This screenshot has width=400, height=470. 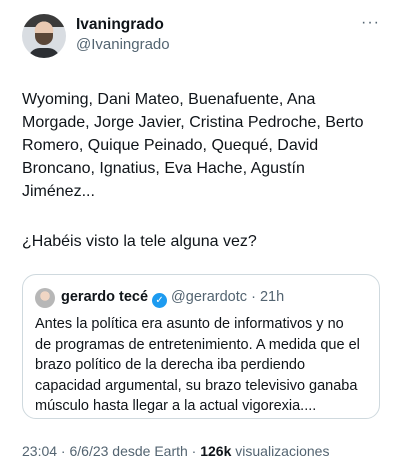 What do you see at coordinates (123, 44) in the screenshot?
I see `author-handle: @Ivaningrado` at bounding box center [123, 44].